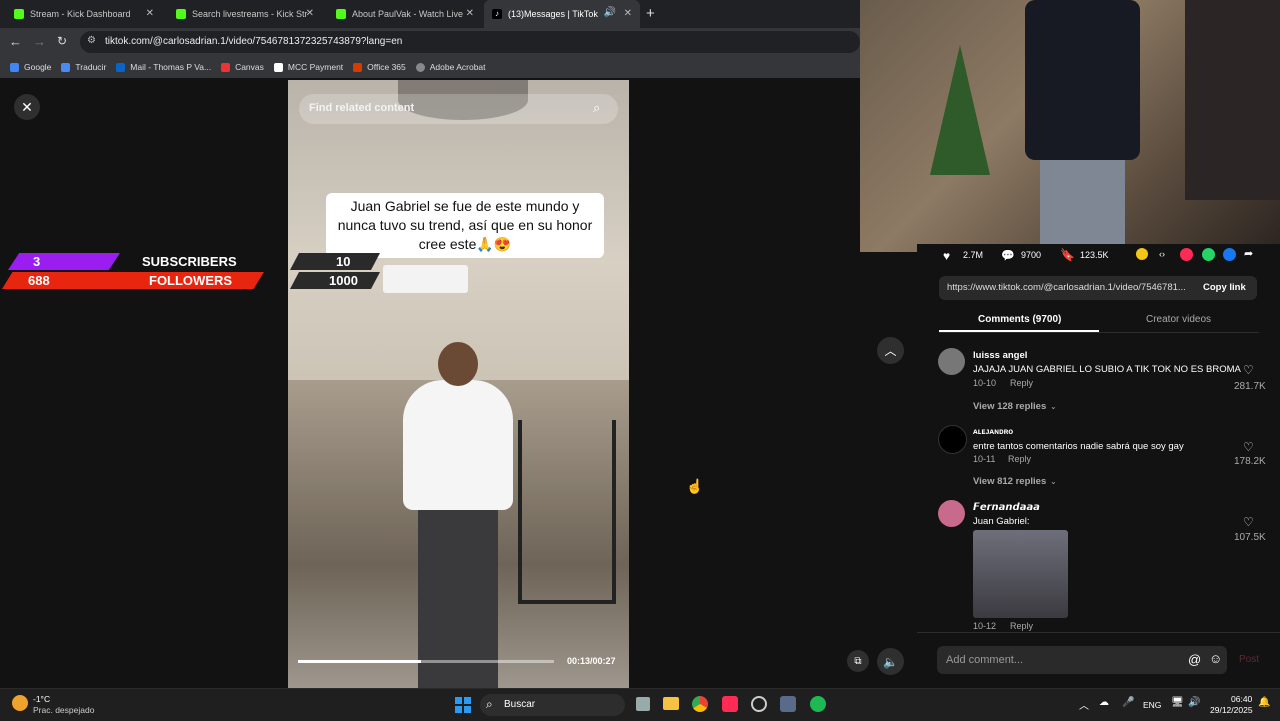 The width and height of the screenshot is (1280, 721). I want to click on network-icon: 🖥, so click(1177, 702).